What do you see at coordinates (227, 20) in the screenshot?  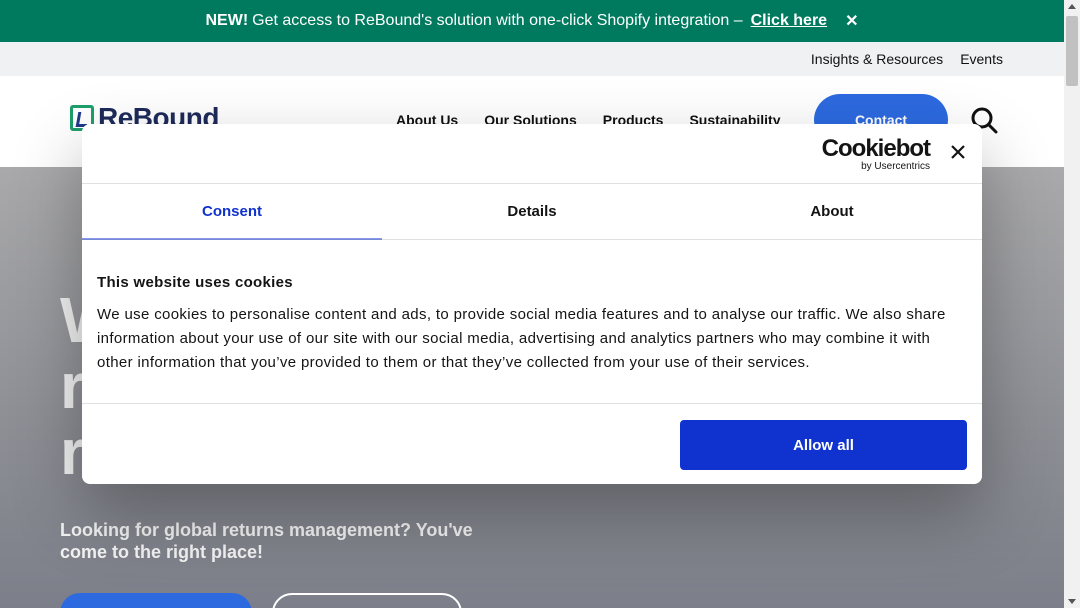 I see `announcement-new-label: NEW!` at bounding box center [227, 20].